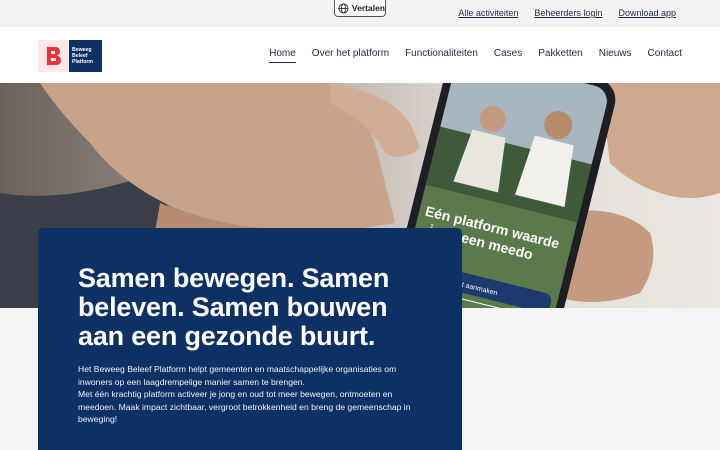  What do you see at coordinates (368, 8) in the screenshot?
I see `translate-label: Vertalen` at bounding box center [368, 8].